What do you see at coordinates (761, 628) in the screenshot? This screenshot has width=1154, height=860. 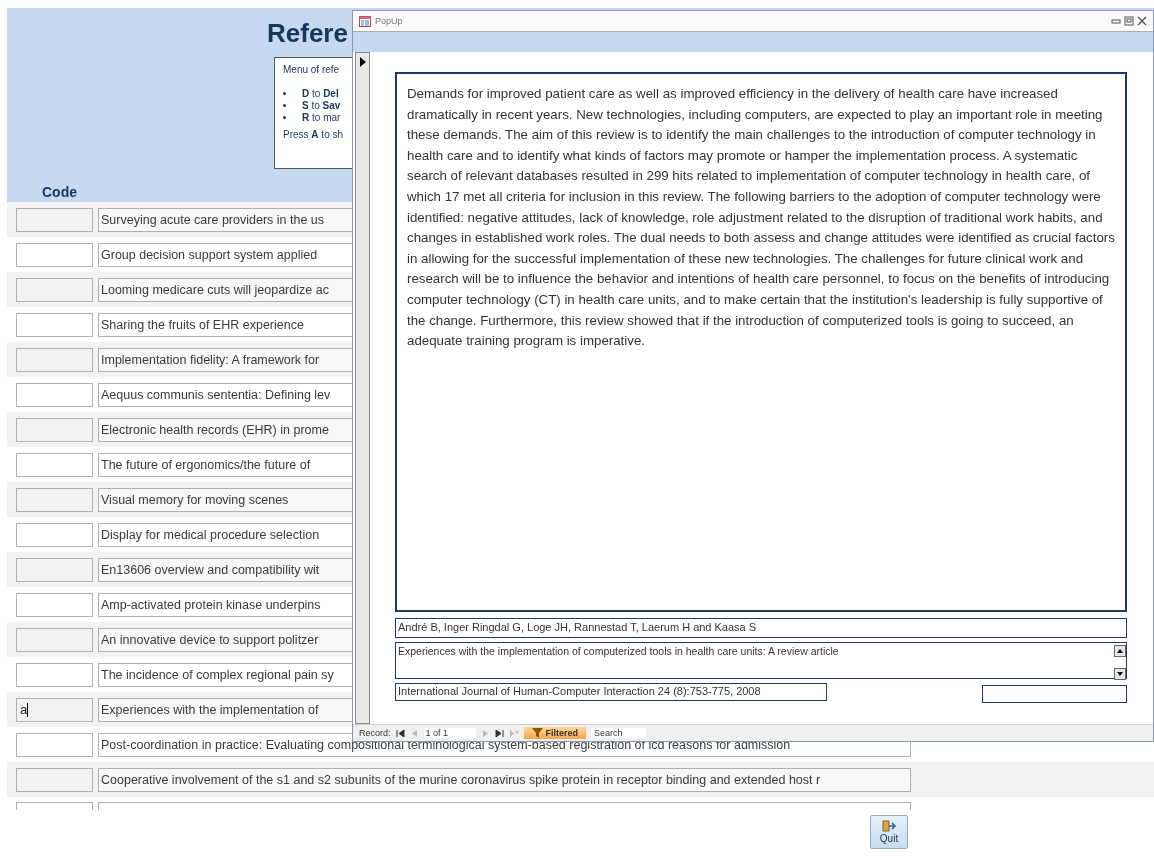 I see `authors-field: André B, Inger Ringdal G, Loge JH, Rannestad T, Laerum H and Kaasa S` at bounding box center [761, 628].